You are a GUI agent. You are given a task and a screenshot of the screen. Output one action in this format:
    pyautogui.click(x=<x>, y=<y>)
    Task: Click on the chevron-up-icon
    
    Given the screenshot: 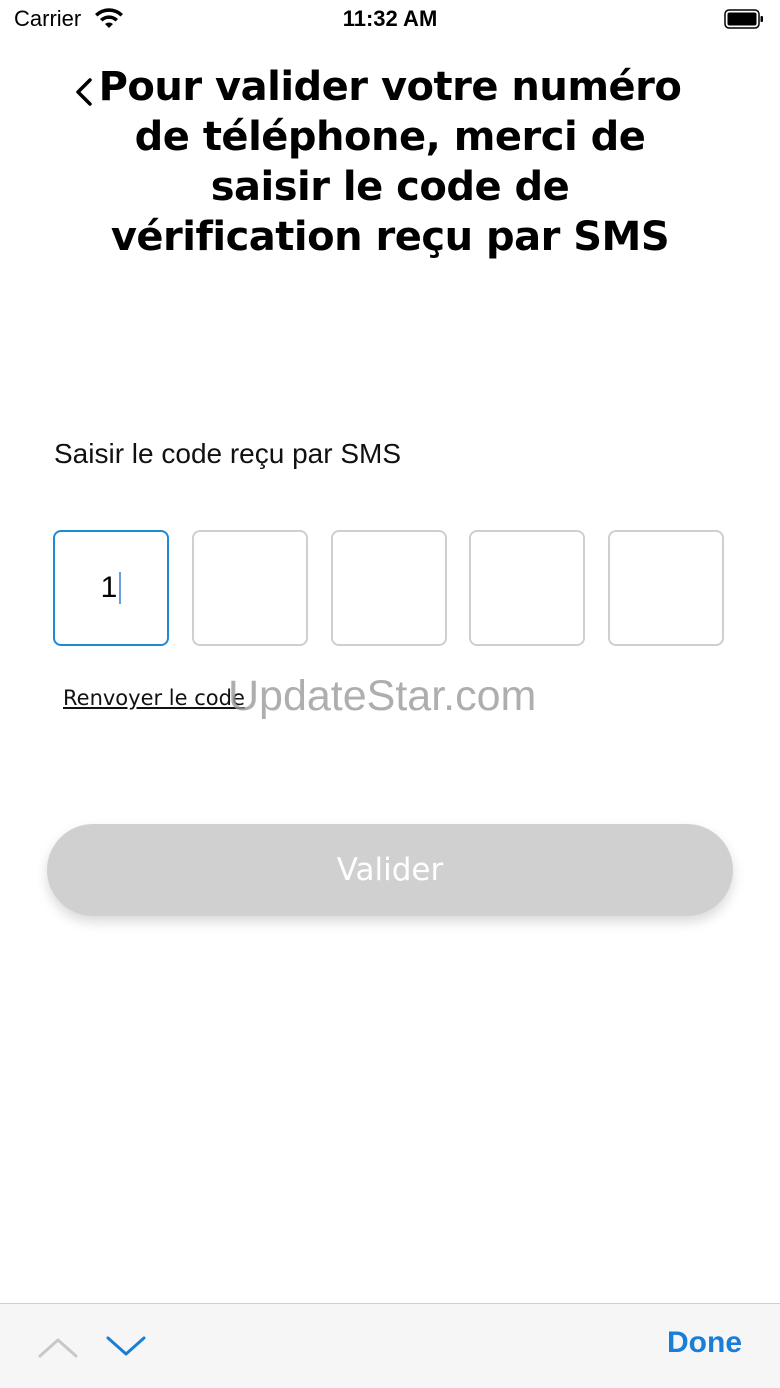 What is the action you would take?
    pyautogui.click(x=58, y=1347)
    